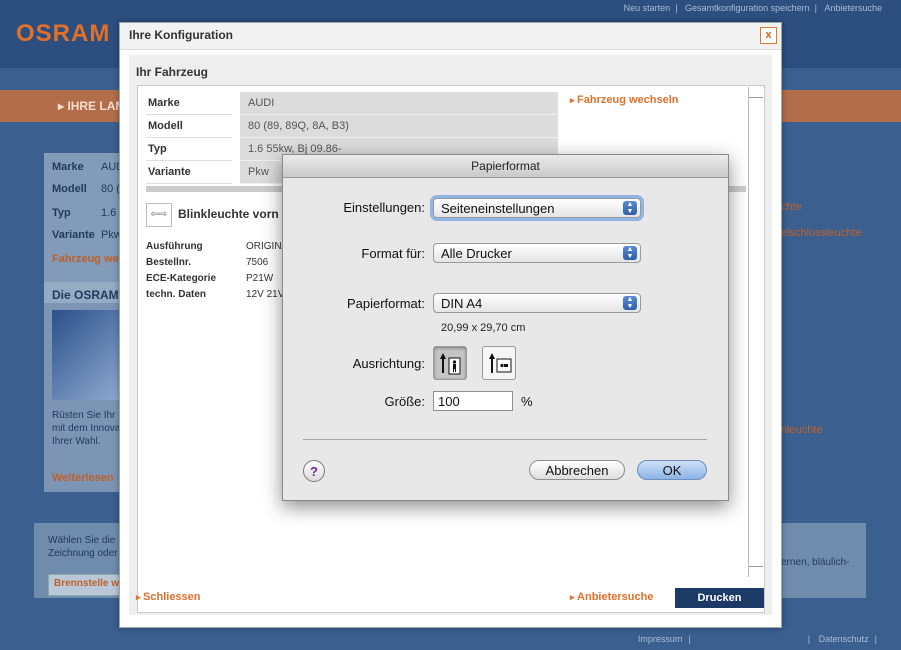 This screenshot has height=650, width=901. What do you see at coordinates (821, 233) in the screenshot?
I see `bg-right-text: elschlussleuchte` at bounding box center [821, 233].